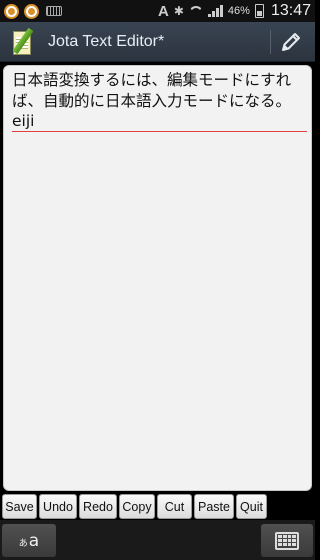 Image resolution: width=320 pixels, height=560 pixels. I want to click on pencil-icon, so click(291, 42).